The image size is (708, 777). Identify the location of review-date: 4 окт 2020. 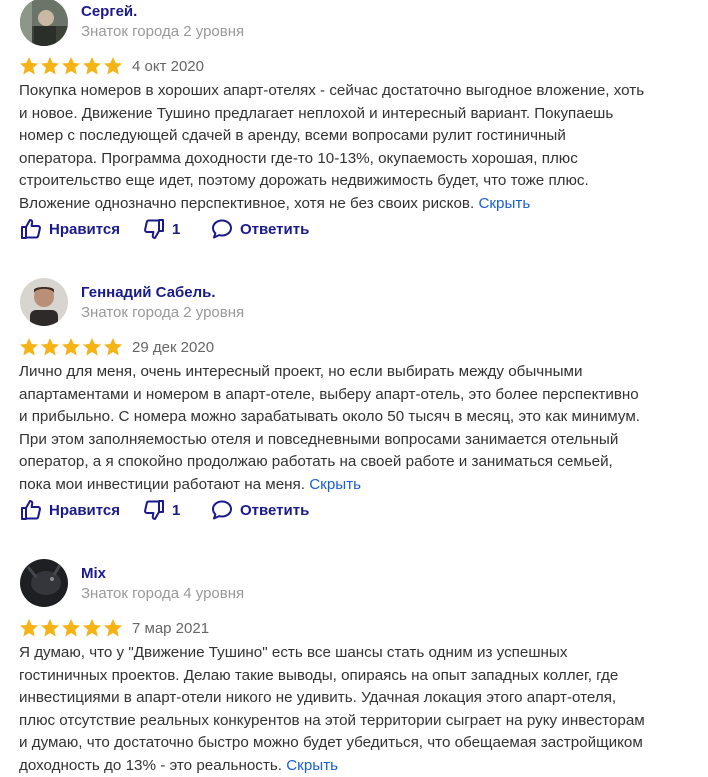
(168, 66).